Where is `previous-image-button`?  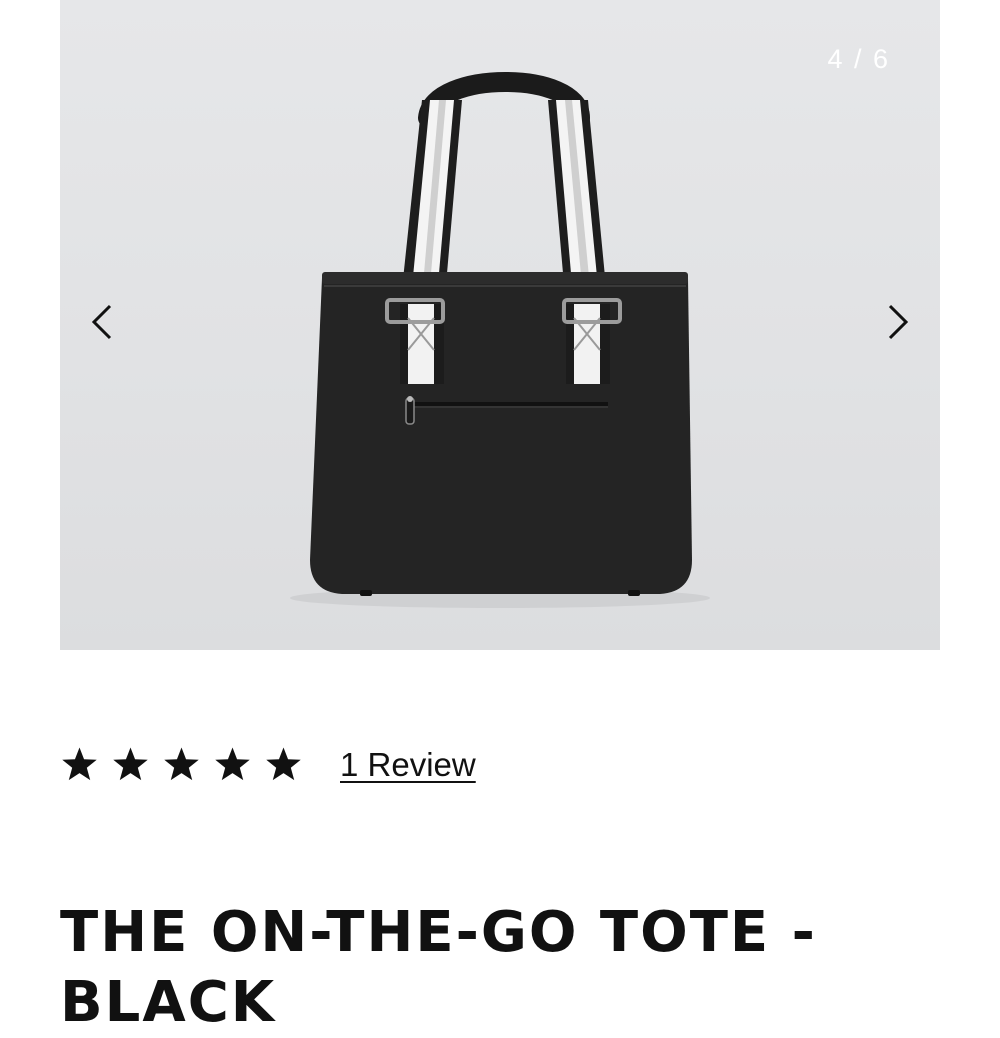 previous-image-button is located at coordinates (102, 322).